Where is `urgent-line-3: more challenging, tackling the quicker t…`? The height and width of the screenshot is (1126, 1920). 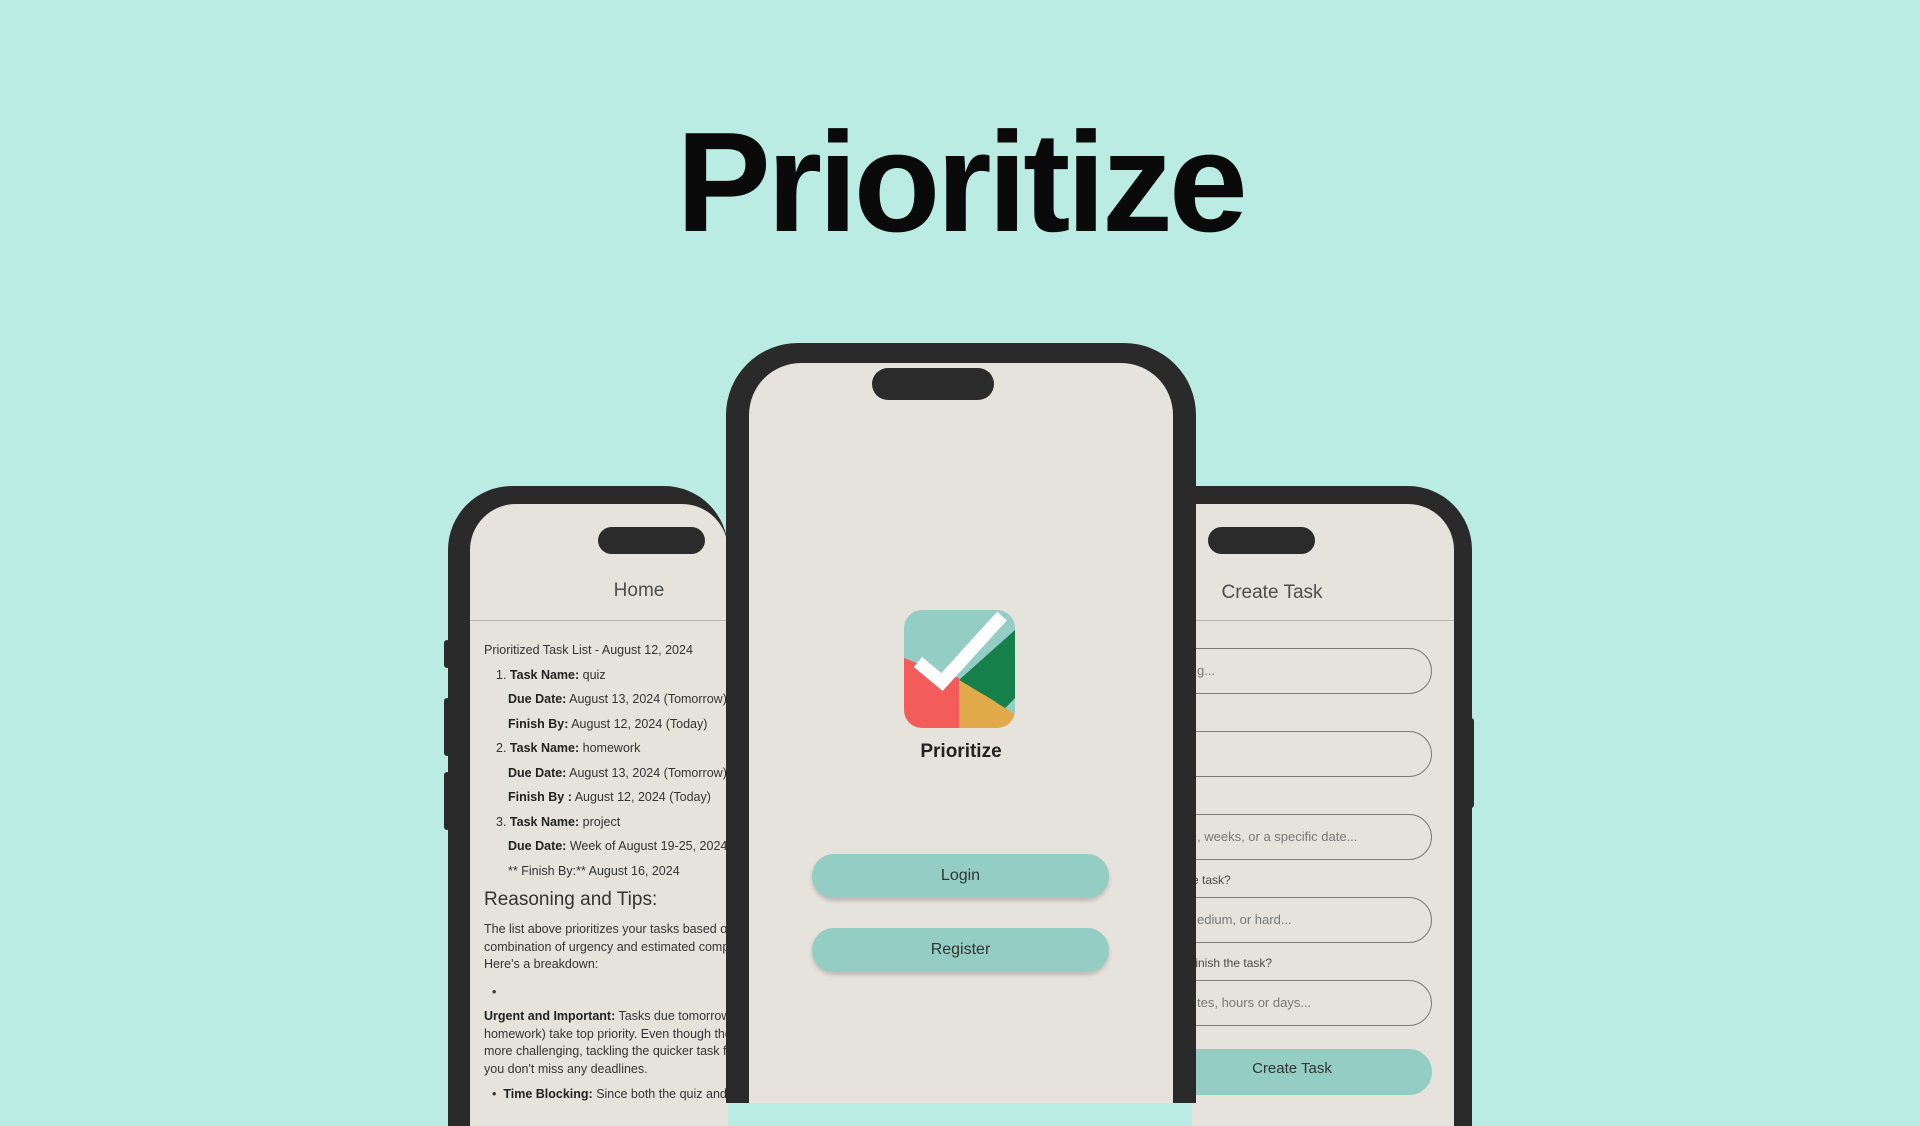
urgent-line-3: more challenging, tackling the quicker t… is located at coordinates (606, 1051).